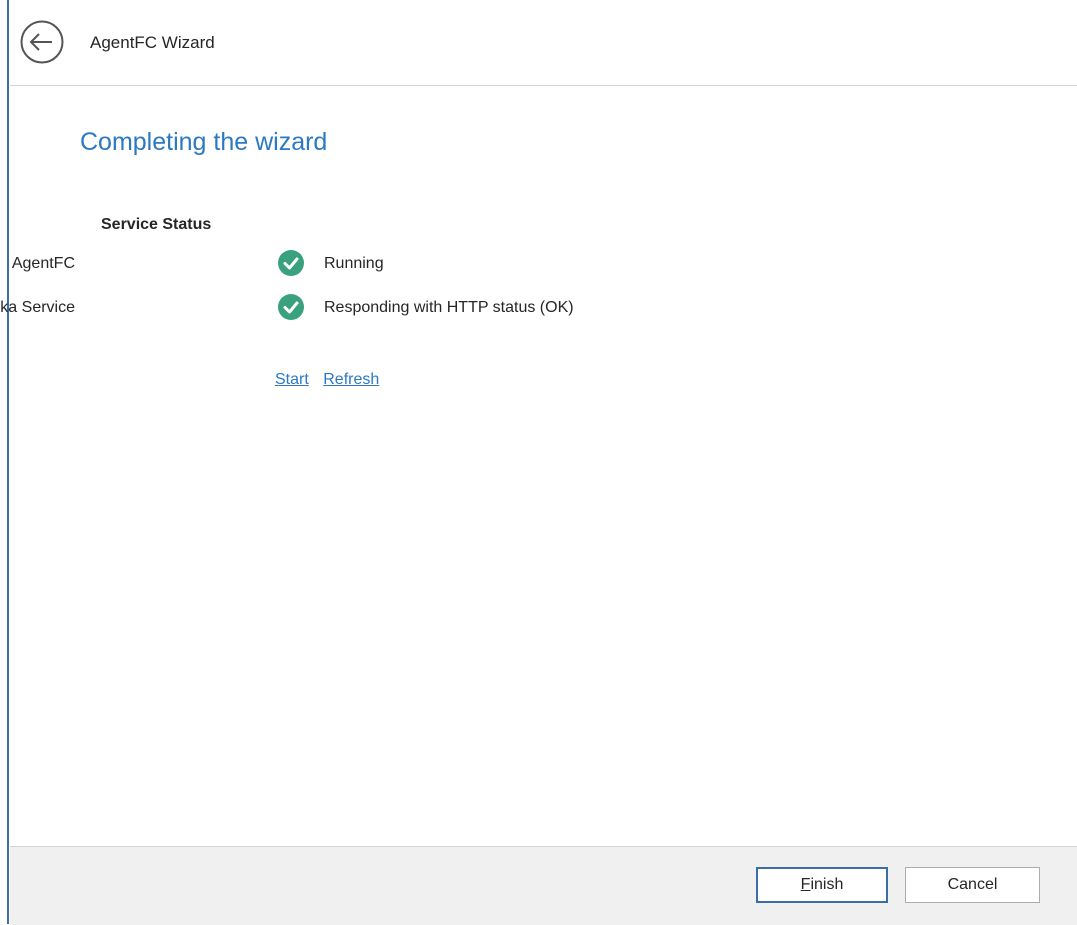 The height and width of the screenshot is (925, 1077). I want to click on page-title: Completing the wizard, so click(204, 142).